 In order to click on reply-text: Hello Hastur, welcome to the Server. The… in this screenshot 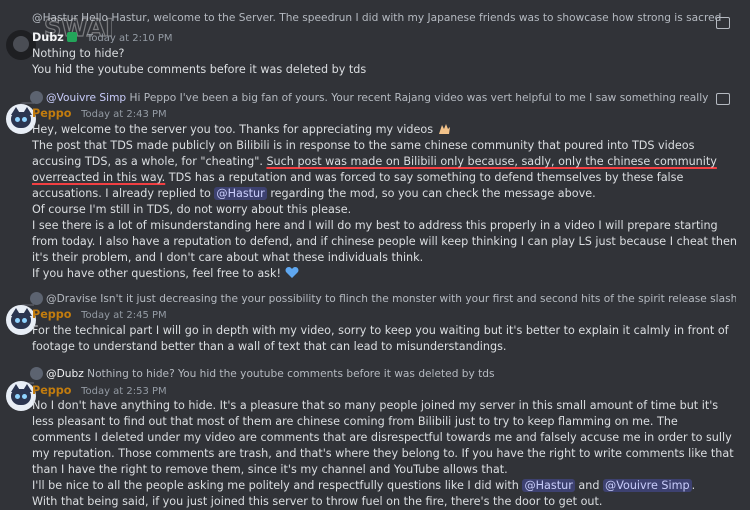, I will do `click(401, 18)`.